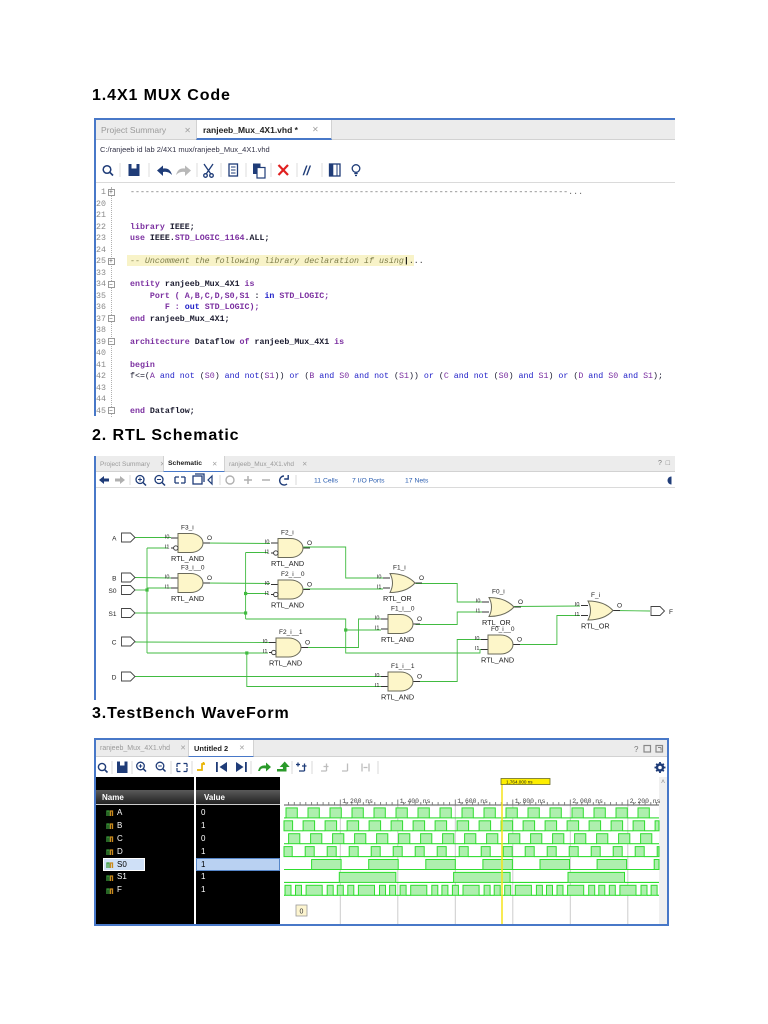 The width and height of the screenshot is (768, 1024). I want to click on svg-text: 1,200 ns, so click(357, 801).